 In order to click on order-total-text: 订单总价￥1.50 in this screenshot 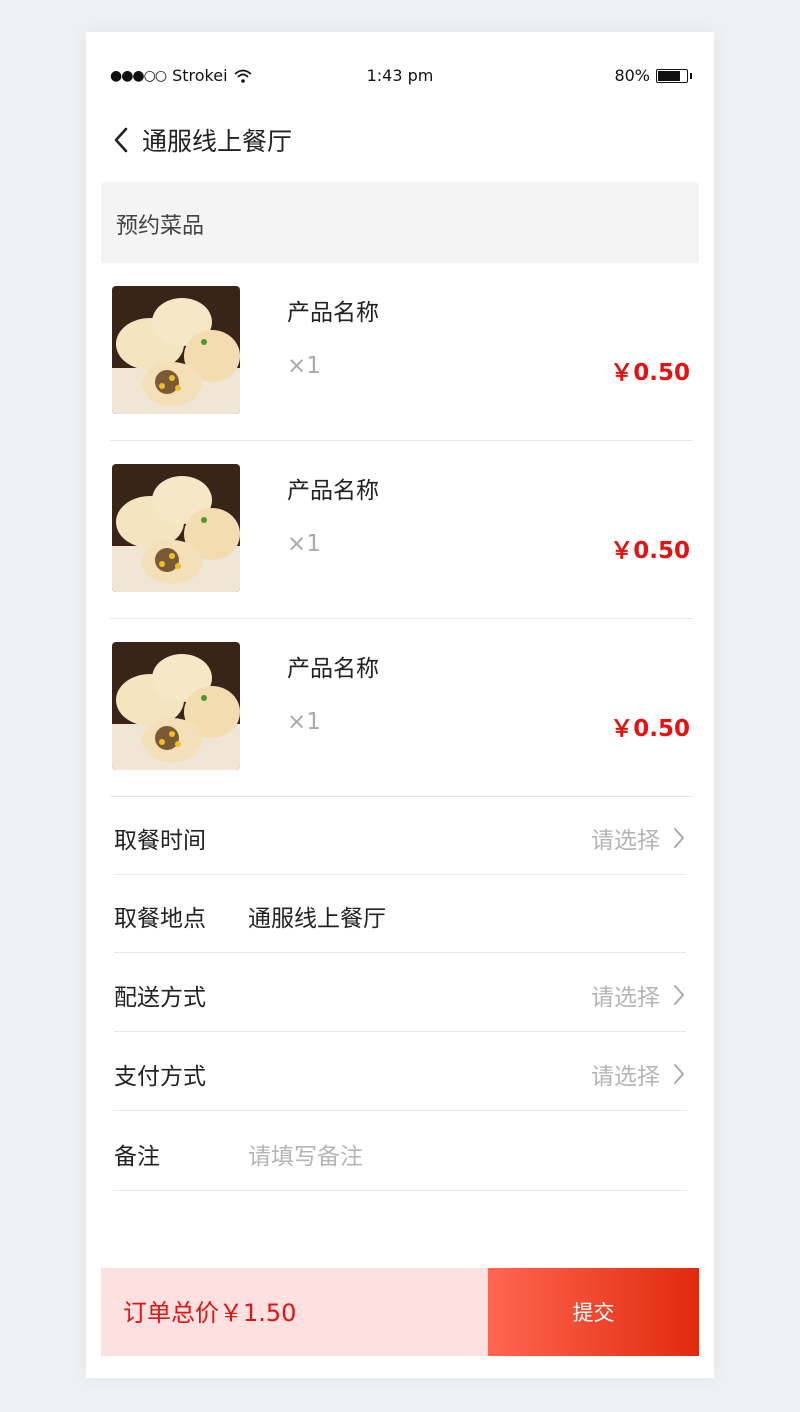, I will do `click(210, 1313)`.